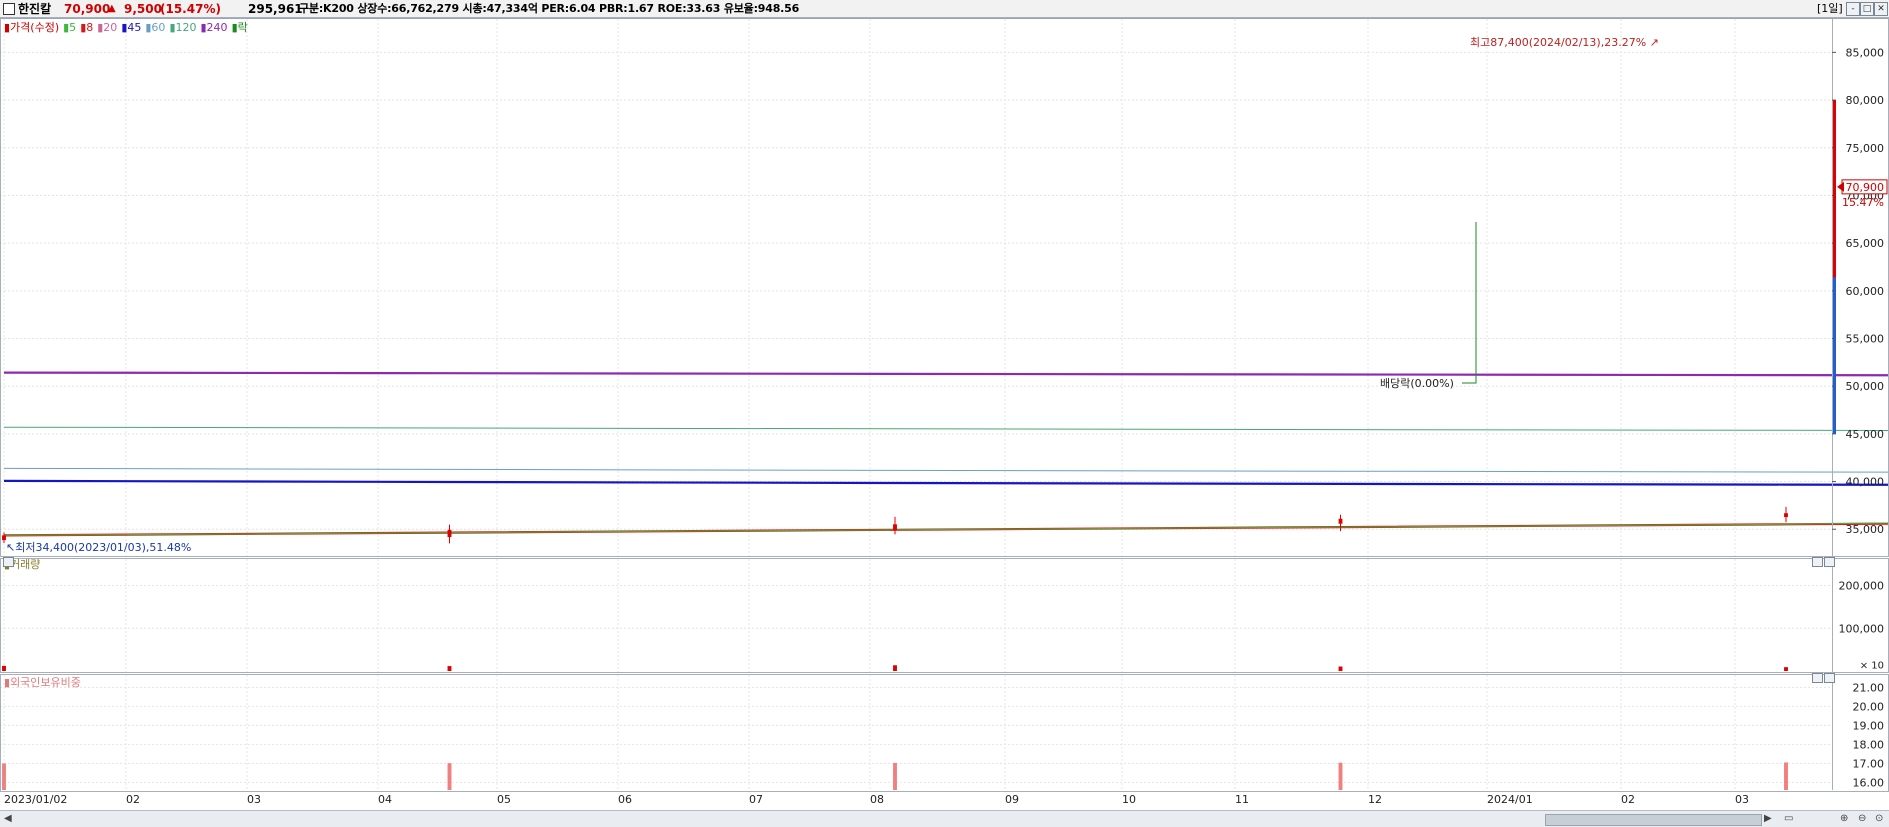  Describe the element at coordinates (1469, 303) in the screenshot. I see `ex-dividend-marker` at that location.